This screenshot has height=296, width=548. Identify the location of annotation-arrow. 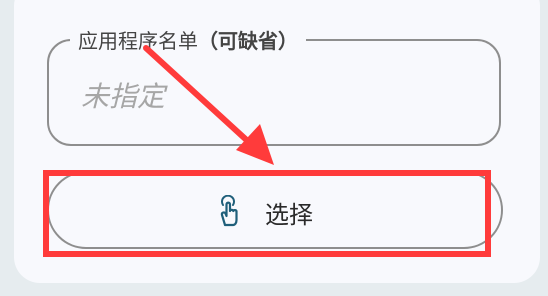
(208, 105).